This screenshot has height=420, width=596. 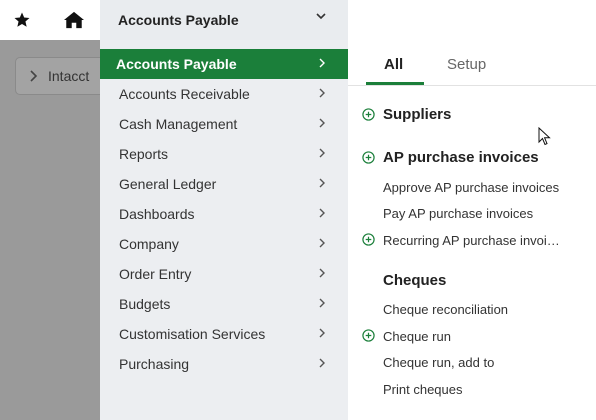 I want to click on top-bar: Accounts Payable, so click(x=298, y=20).